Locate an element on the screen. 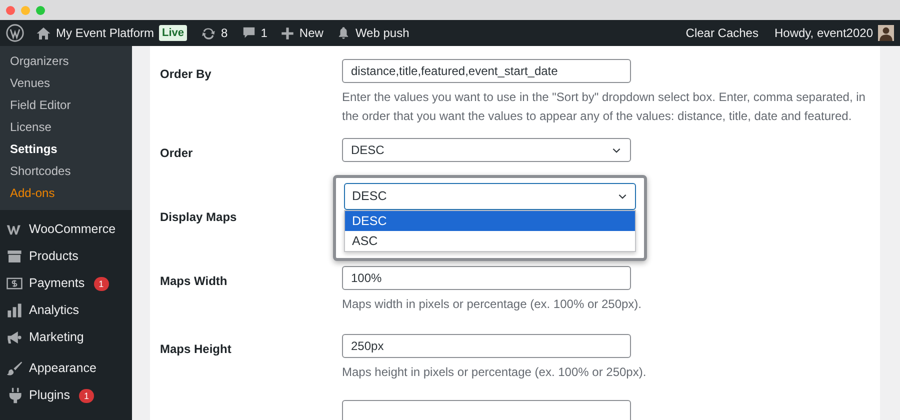  submenu-item: Organizers is located at coordinates (66, 61).